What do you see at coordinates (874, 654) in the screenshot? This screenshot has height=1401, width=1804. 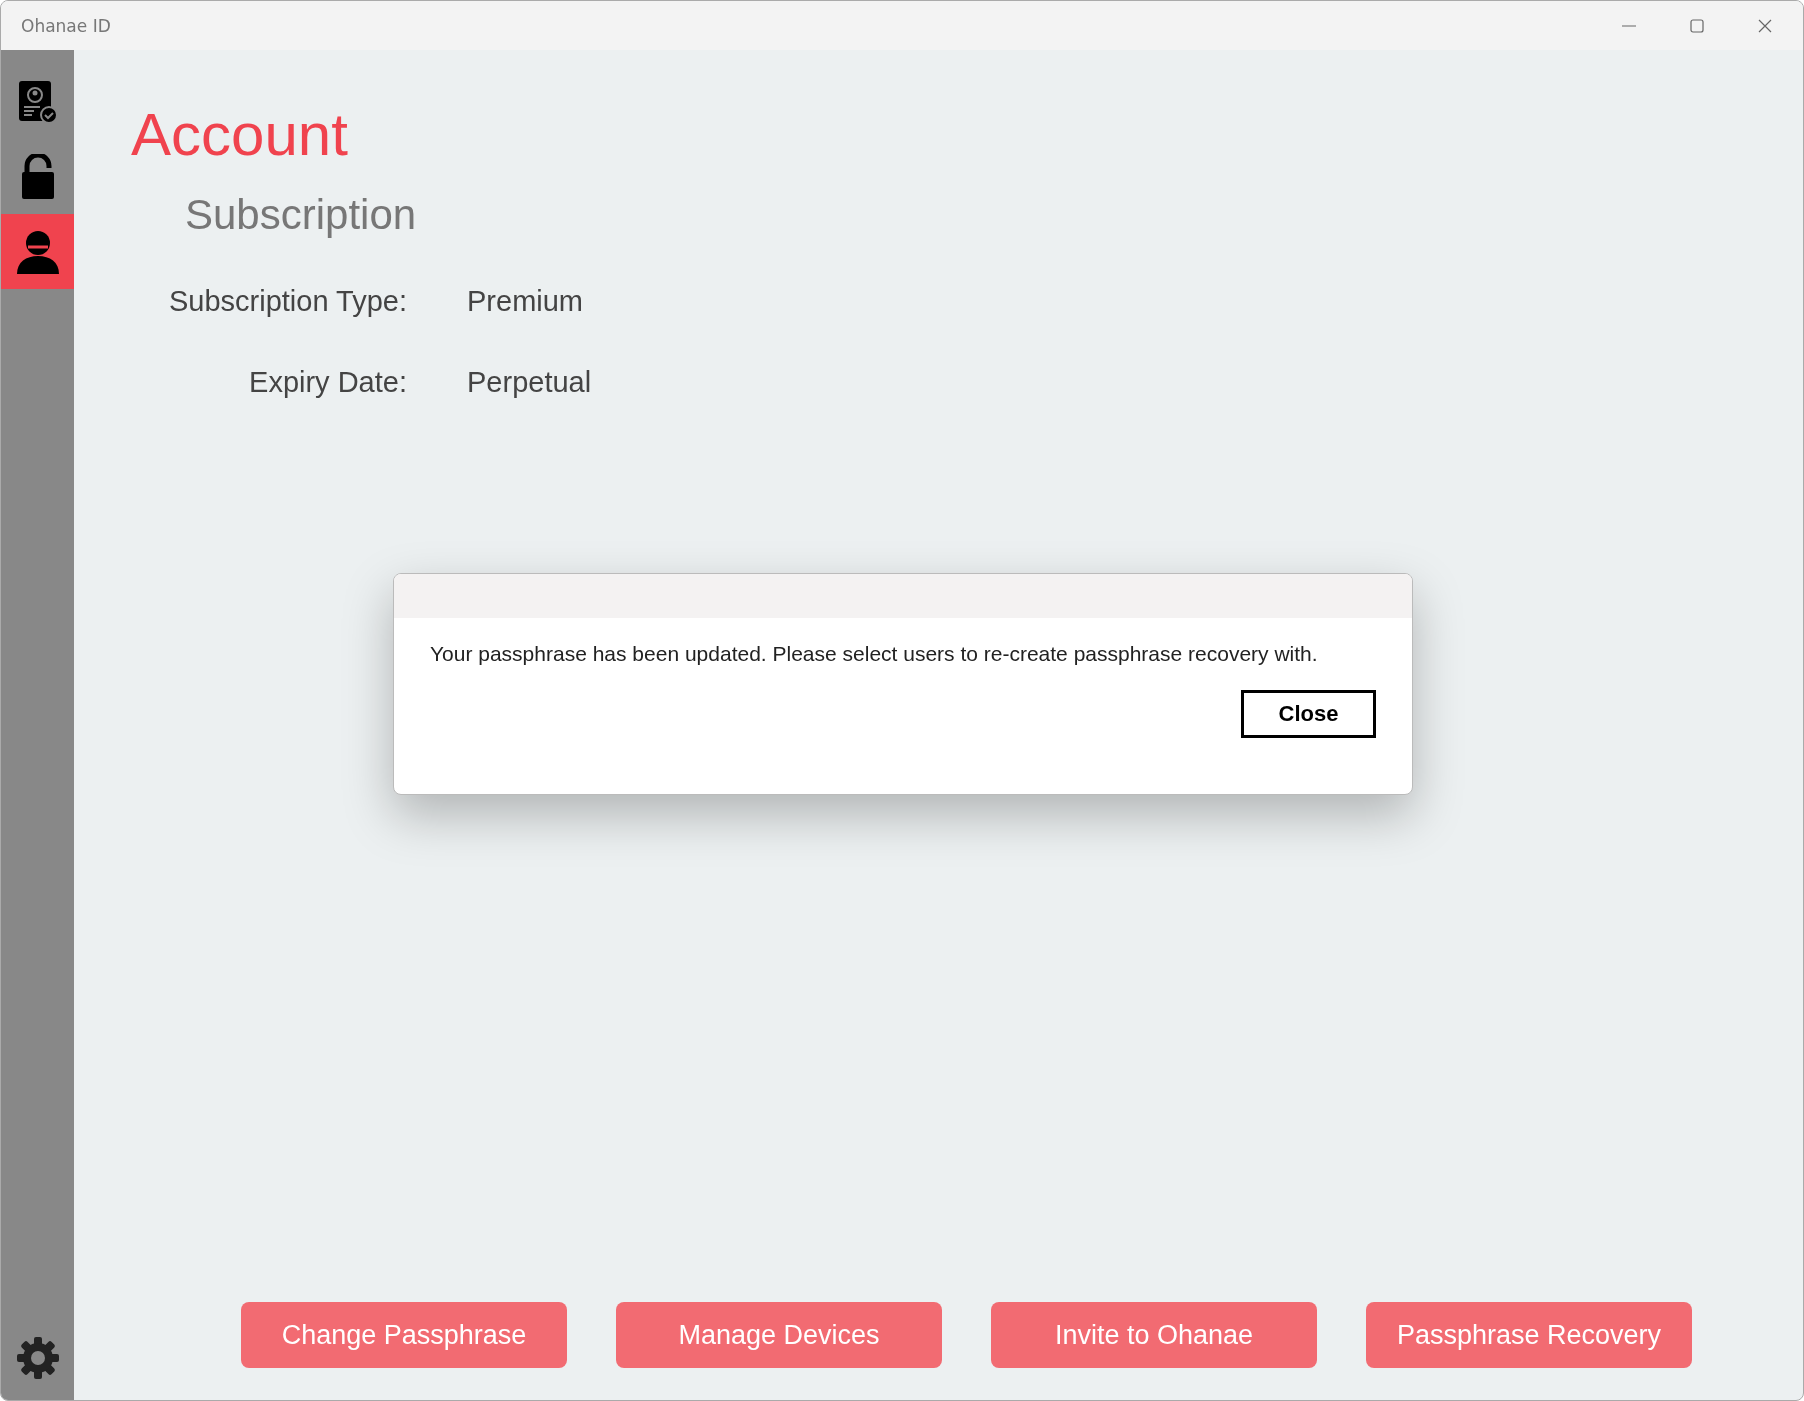 I see `dialog-message: Your passphrase has been updated. Please select users to re-create passphrase recovery with.` at bounding box center [874, 654].